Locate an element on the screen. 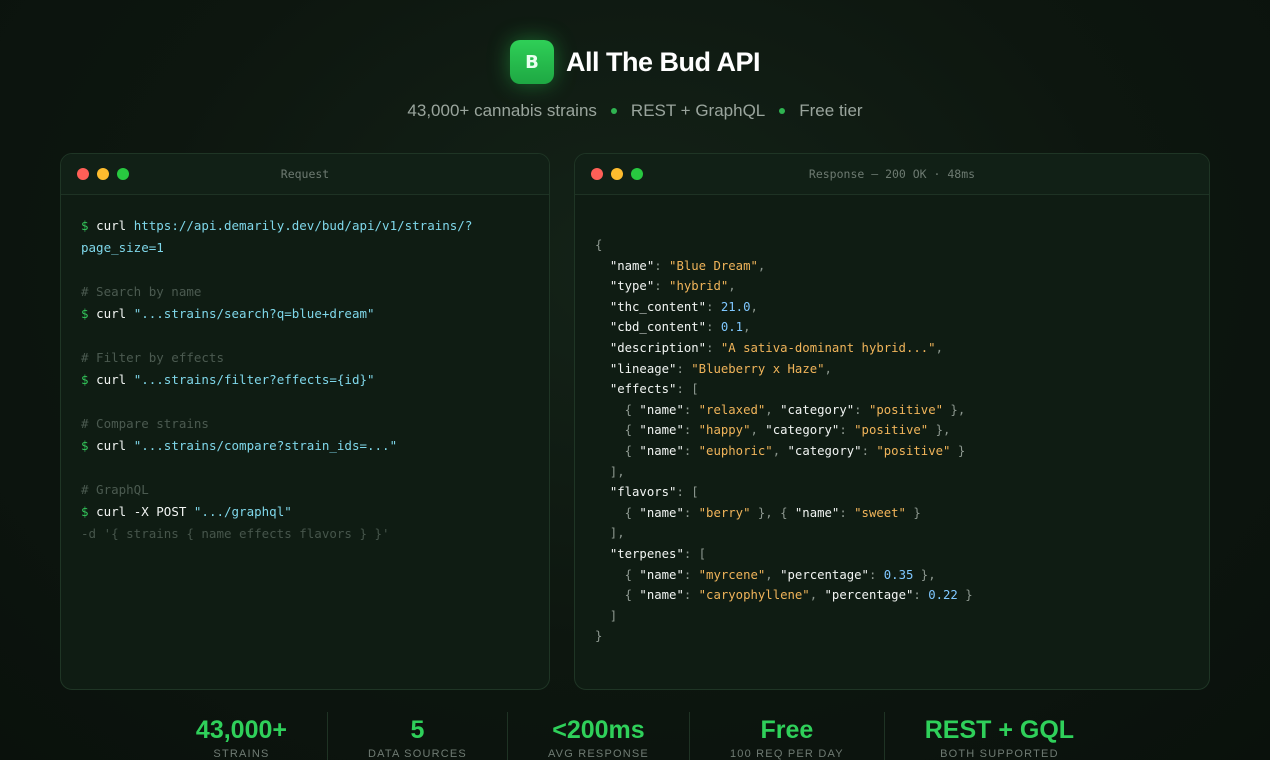  code-token-num: 0.35 is located at coordinates (898, 574).